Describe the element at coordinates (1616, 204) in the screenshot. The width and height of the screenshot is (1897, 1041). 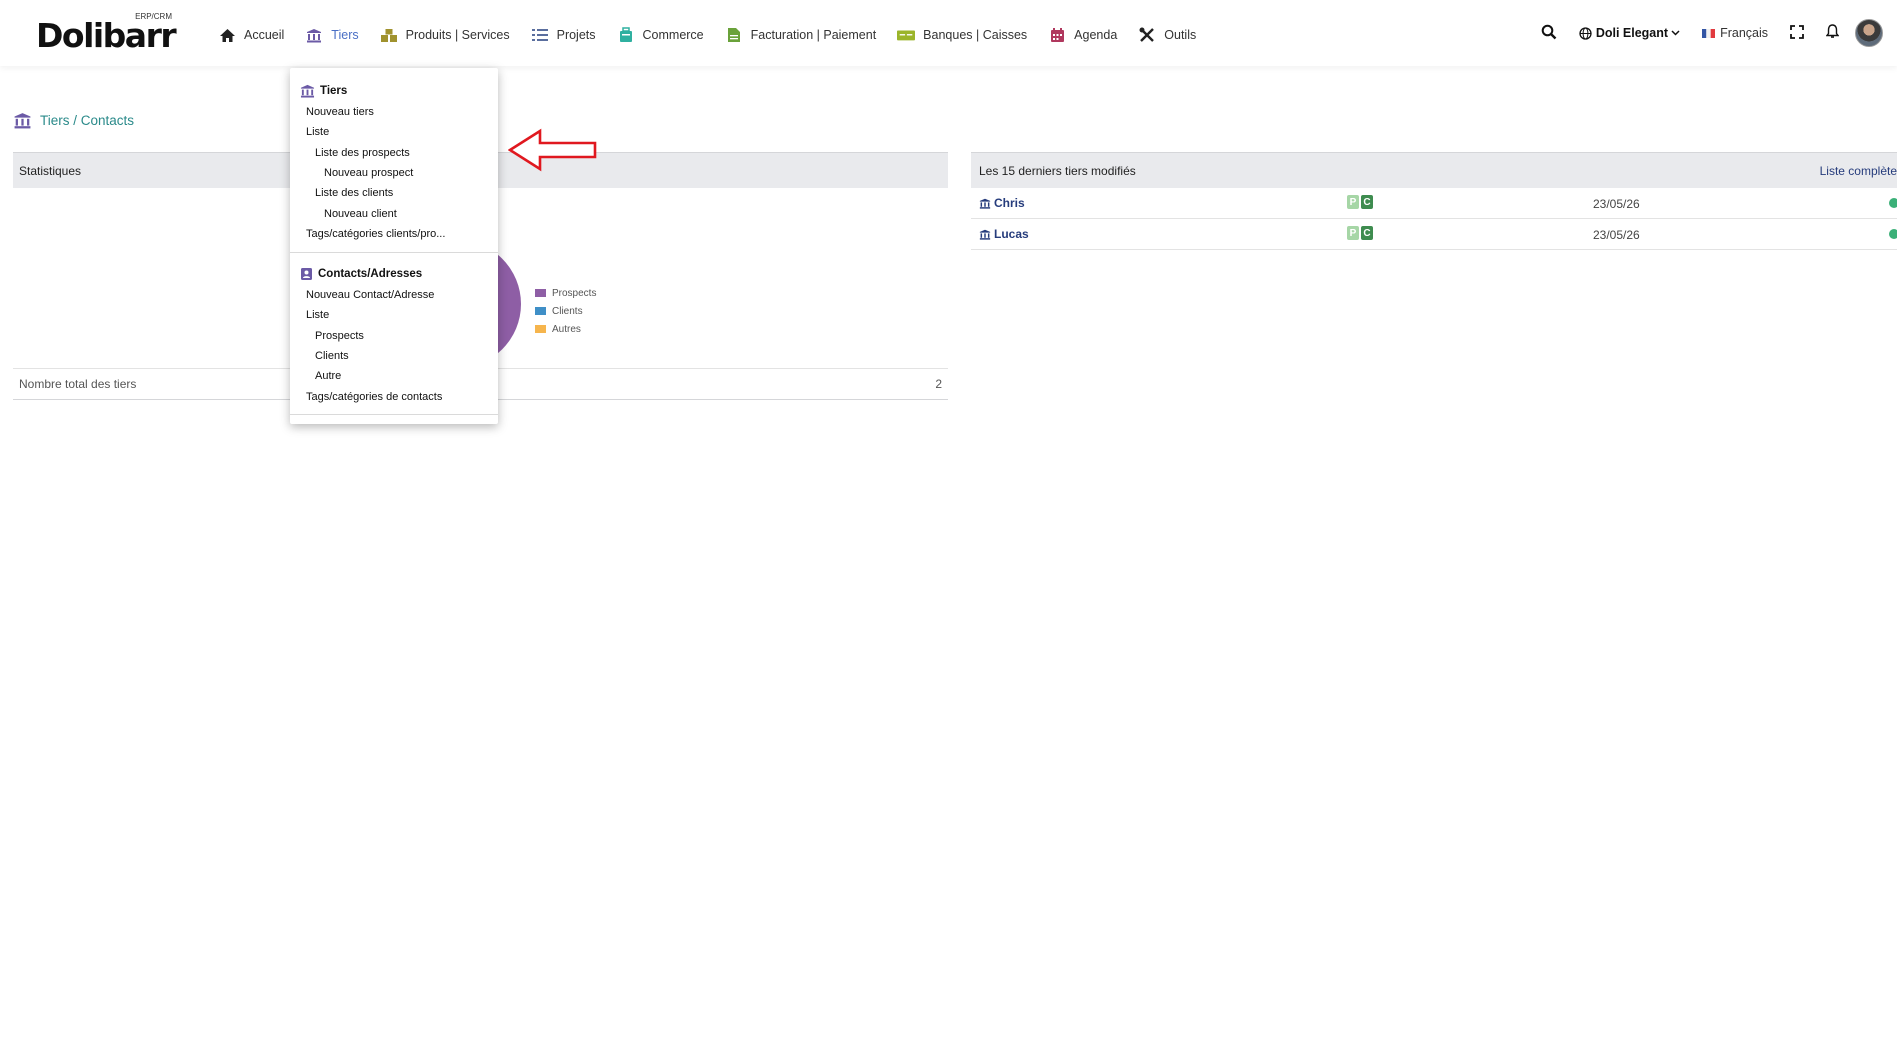
I see `modified-date: 23/05/26` at that location.